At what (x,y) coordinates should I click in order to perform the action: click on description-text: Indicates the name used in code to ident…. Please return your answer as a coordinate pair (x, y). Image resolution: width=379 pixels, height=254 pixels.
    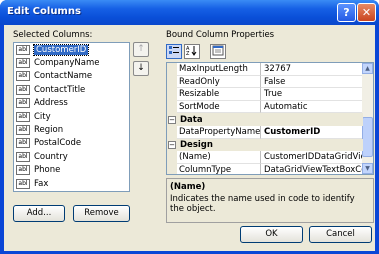
    Looking at the image, I should click on (262, 204).